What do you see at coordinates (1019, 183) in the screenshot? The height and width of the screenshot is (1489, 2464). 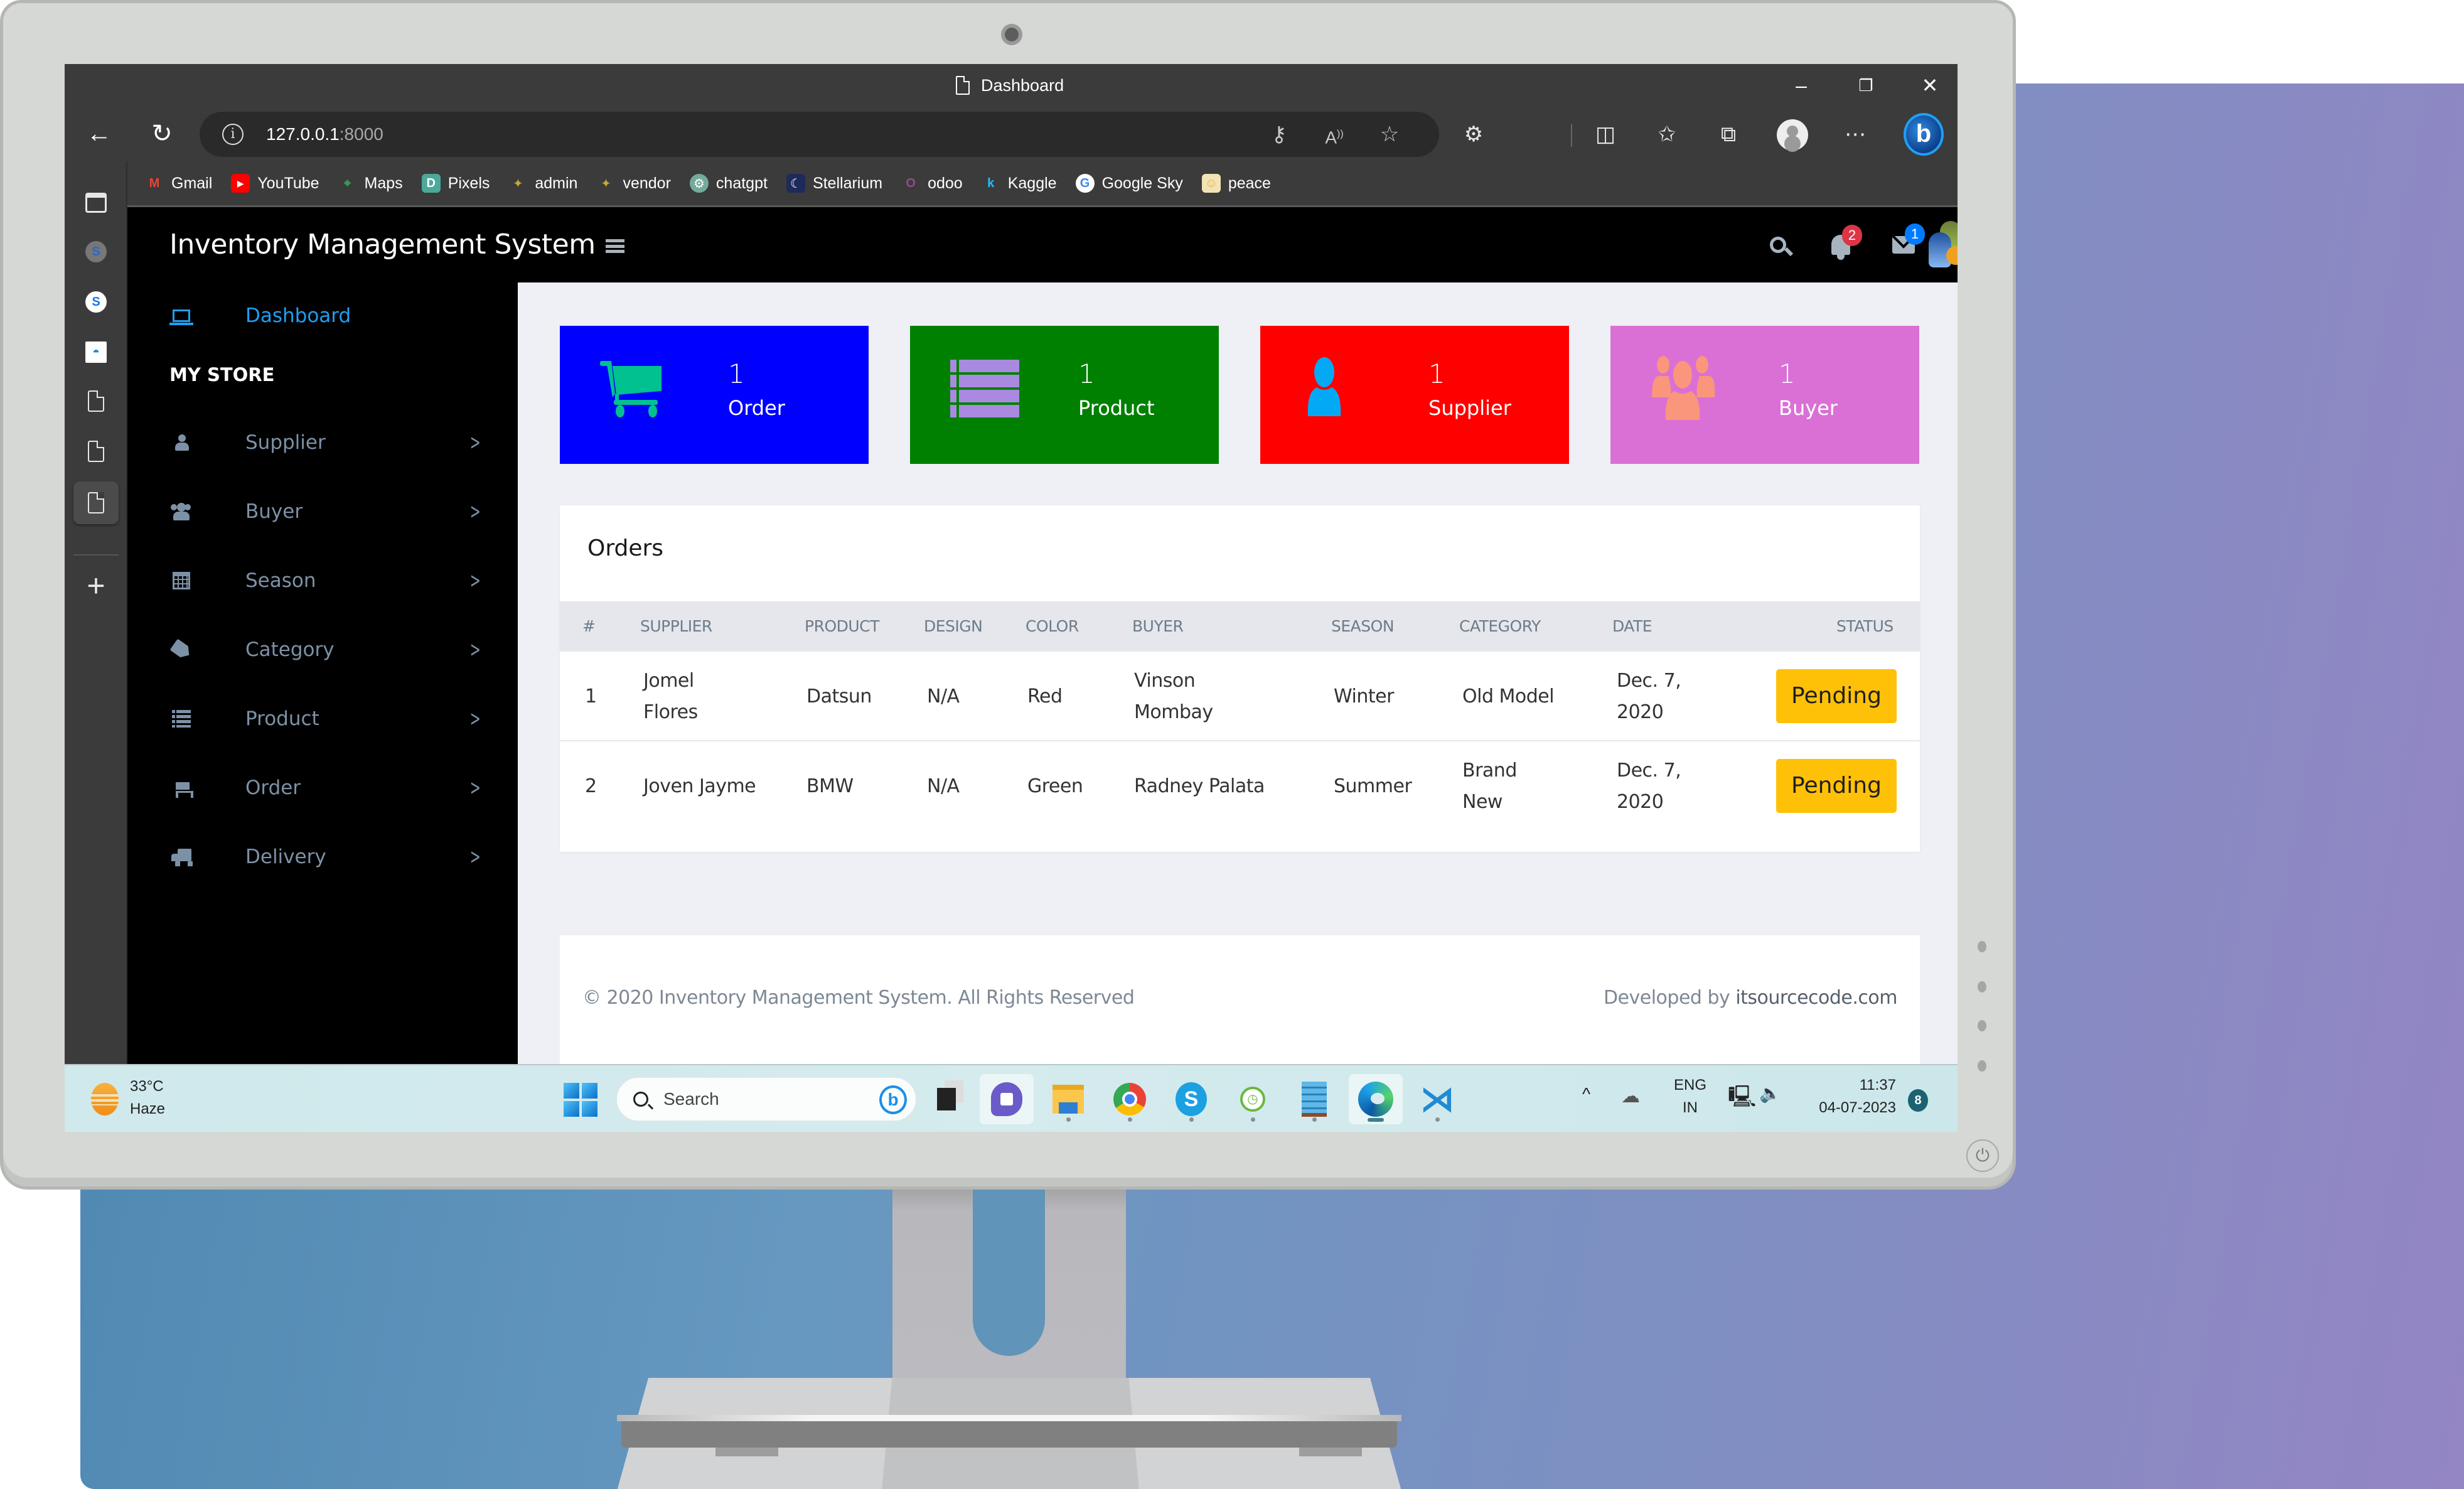 I see `bookmark-kaggle: k Kaggle` at bounding box center [1019, 183].